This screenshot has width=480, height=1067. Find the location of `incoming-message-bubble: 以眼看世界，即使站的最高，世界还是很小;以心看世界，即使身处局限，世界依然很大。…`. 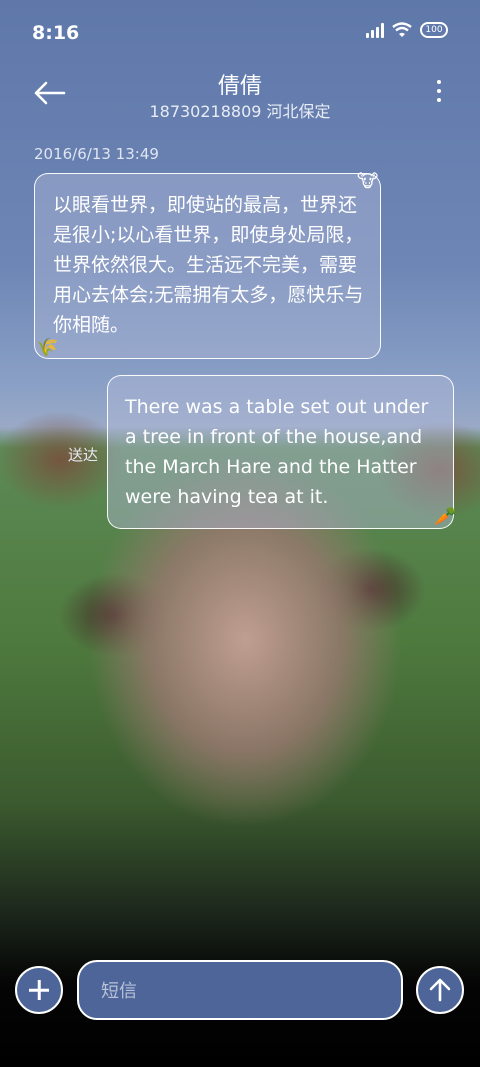

incoming-message-bubble: 以眼看世界，即使站的最高，世界还是很小;以心看世界，即使身处局限，世界依然很大。… is located at coordinates (207, 266).